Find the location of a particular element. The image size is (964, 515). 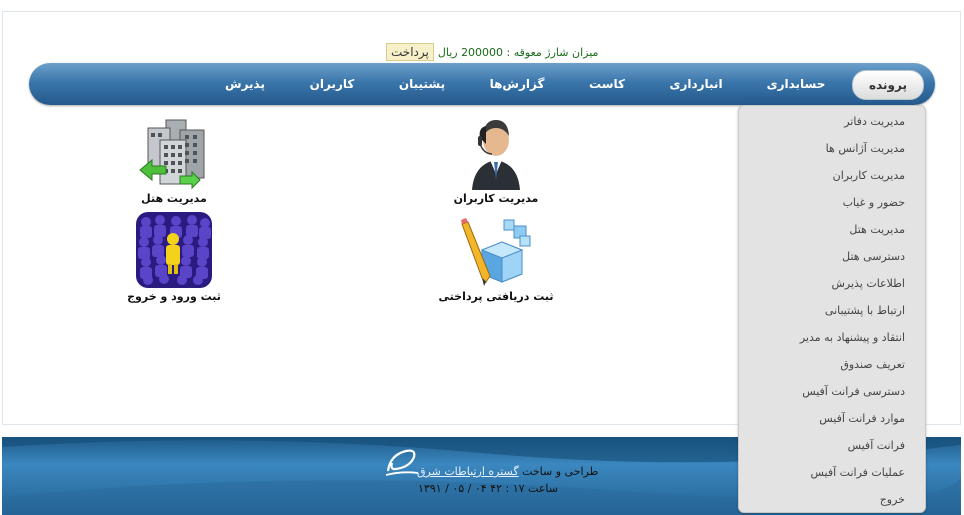

people-crowd-icon is located at coordinates (174, 250).